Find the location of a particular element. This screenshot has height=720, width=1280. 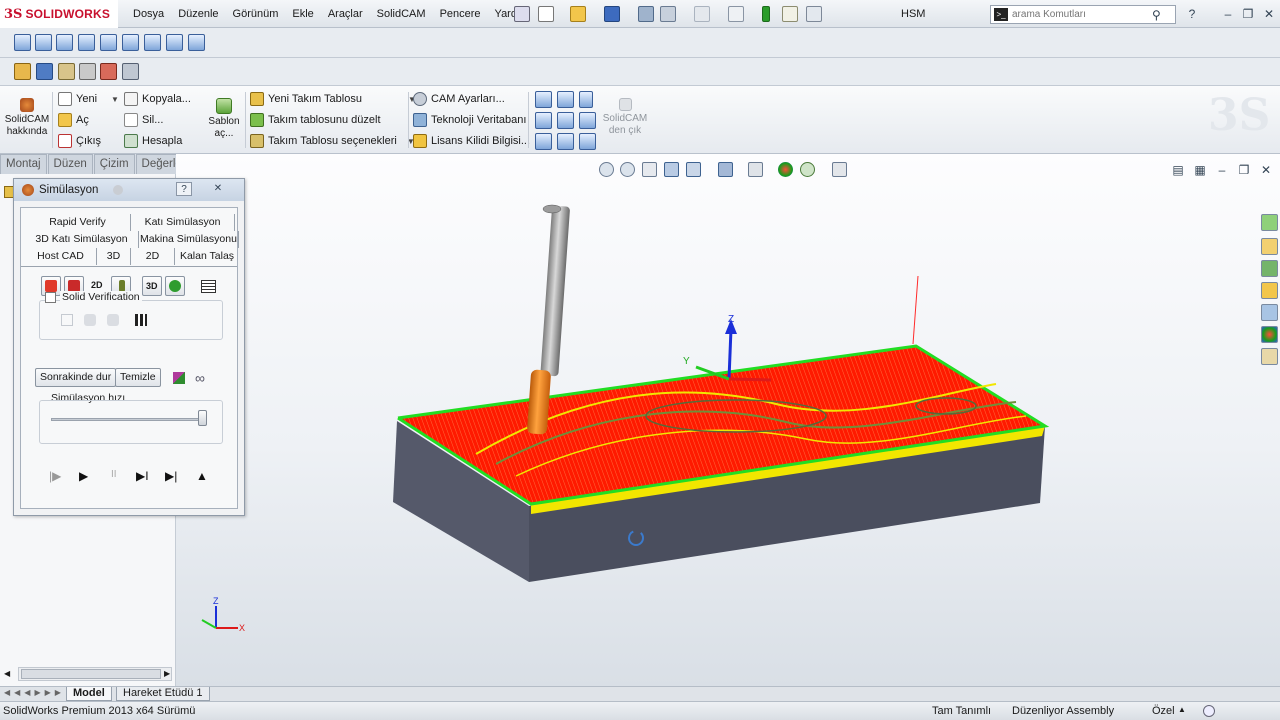

exit-solidcam-button: SolidCAM den çık is located at coordinates (625, 117).